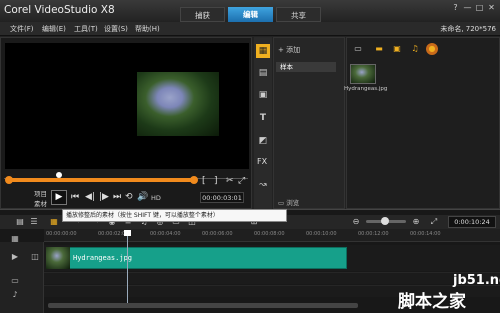  What do you see at coordinates (432, 49) in the screenshot?
I see `sort-icon: ●` at bounding box center [432, 49].